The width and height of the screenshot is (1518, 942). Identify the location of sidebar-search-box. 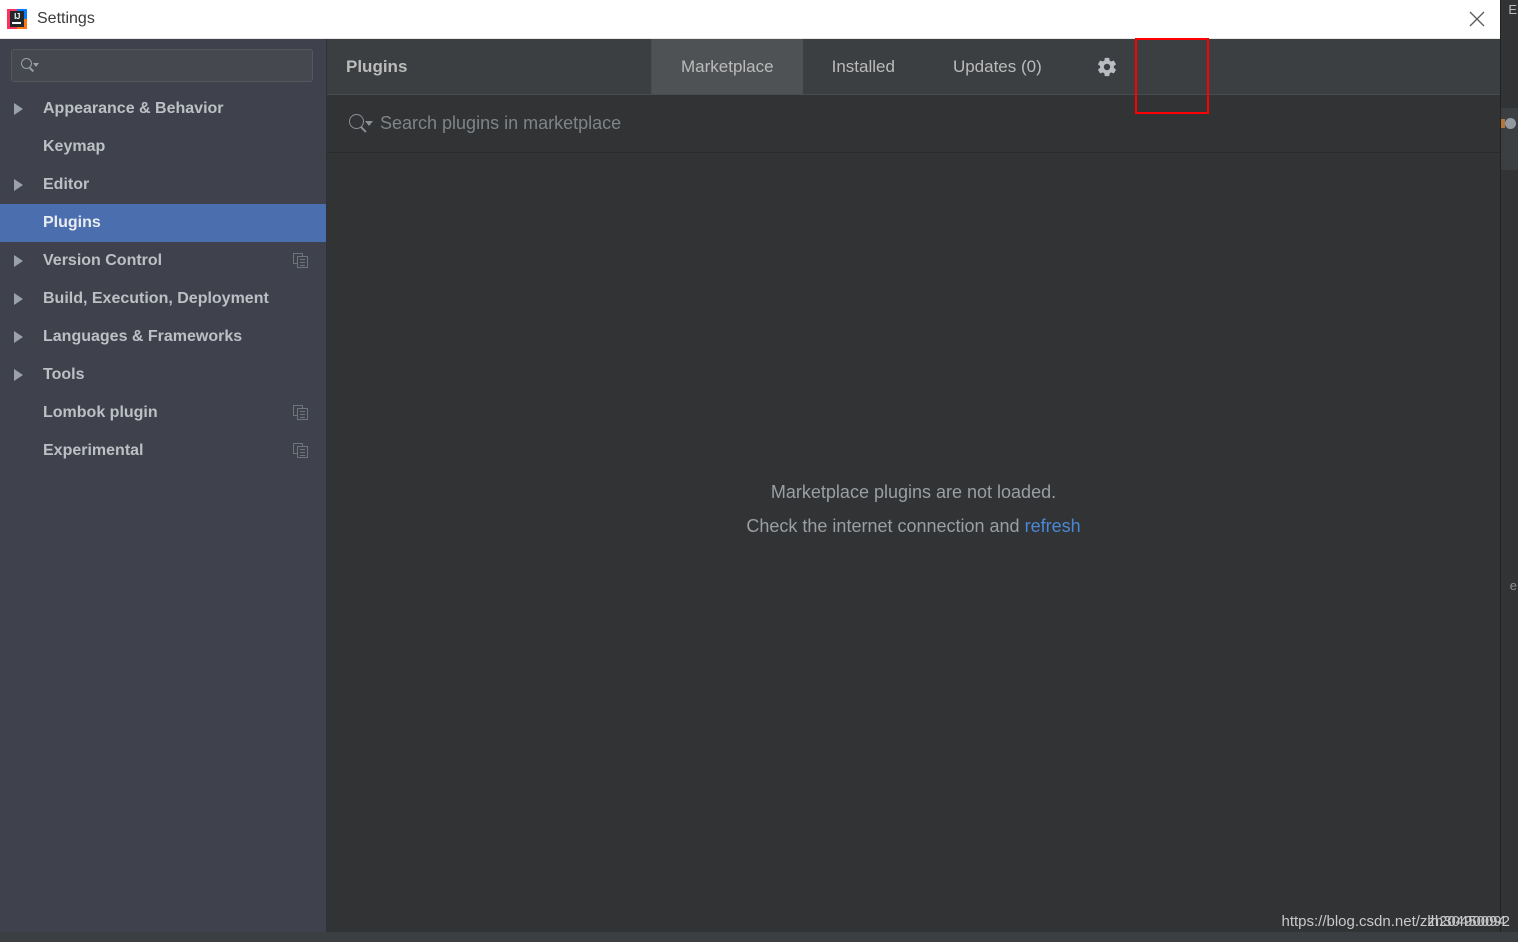
(162, 65).